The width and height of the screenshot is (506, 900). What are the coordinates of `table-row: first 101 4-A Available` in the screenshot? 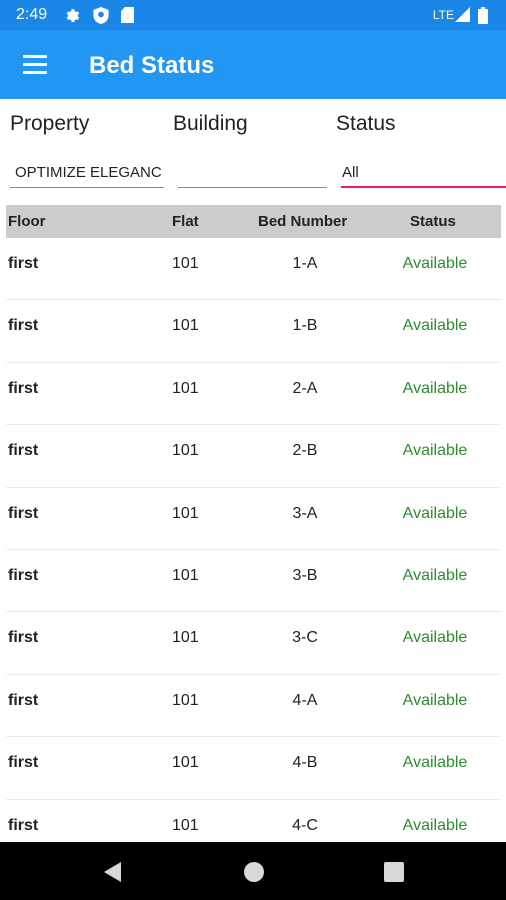 It's located at (253, 706).